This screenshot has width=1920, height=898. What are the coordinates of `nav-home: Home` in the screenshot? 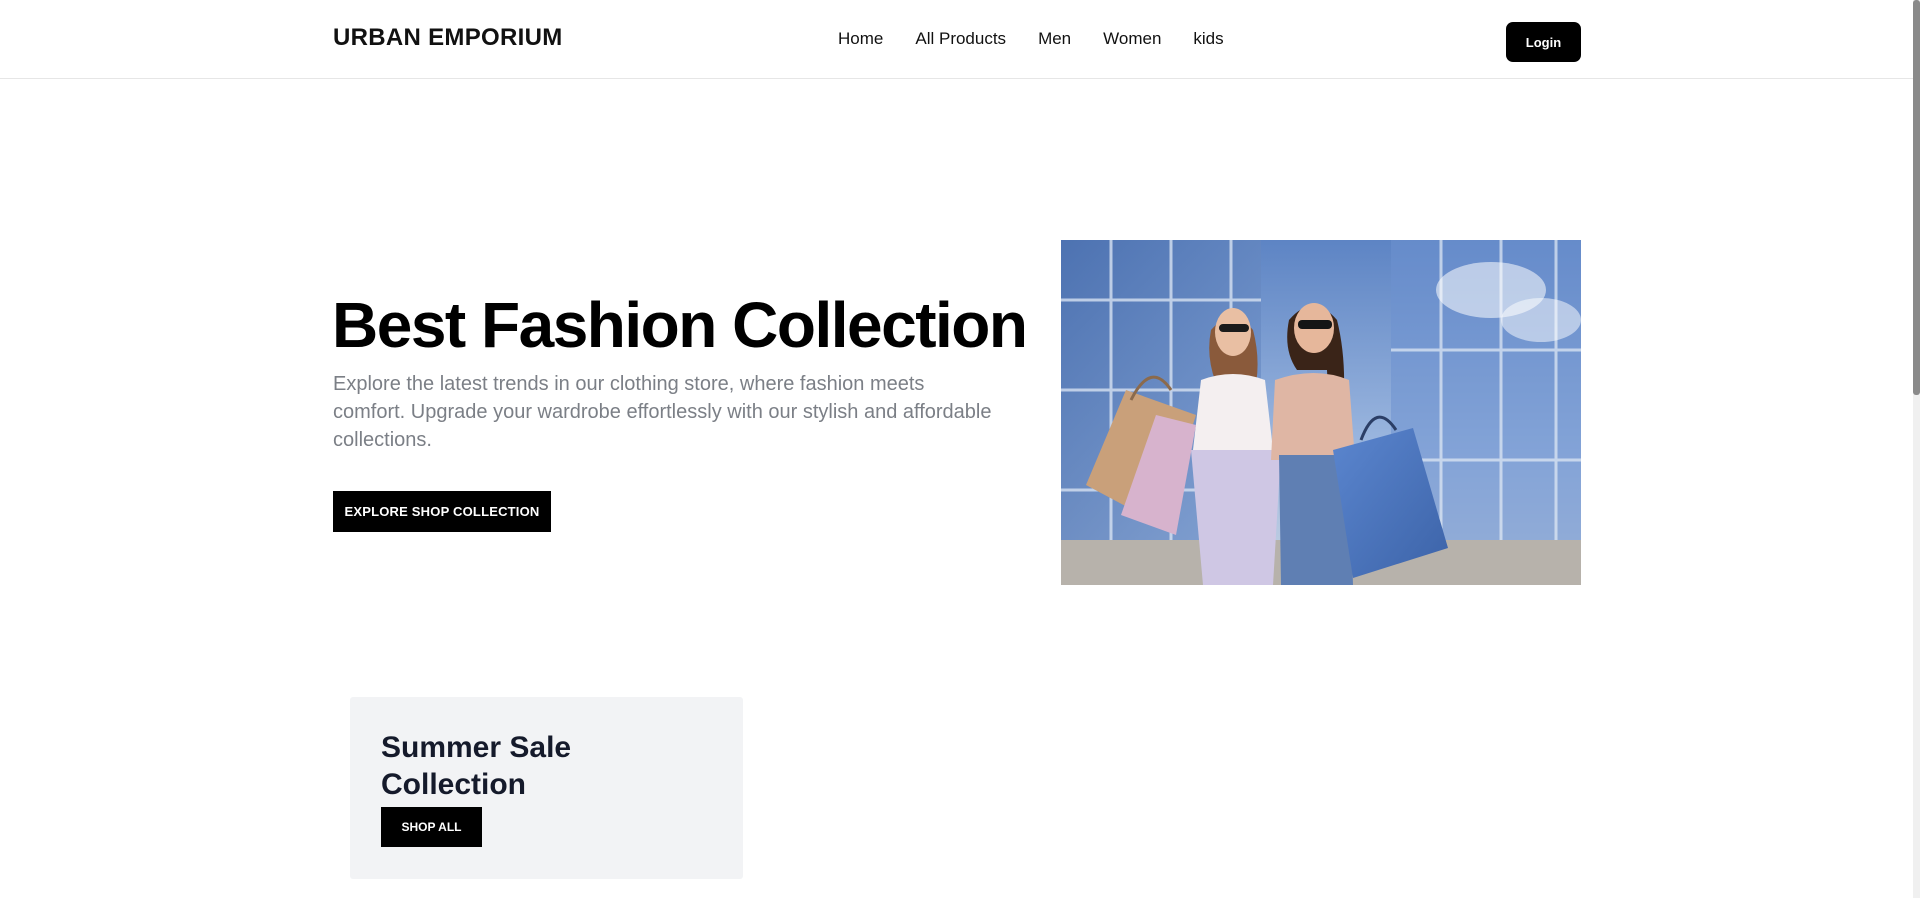 It's located at (860, 39).